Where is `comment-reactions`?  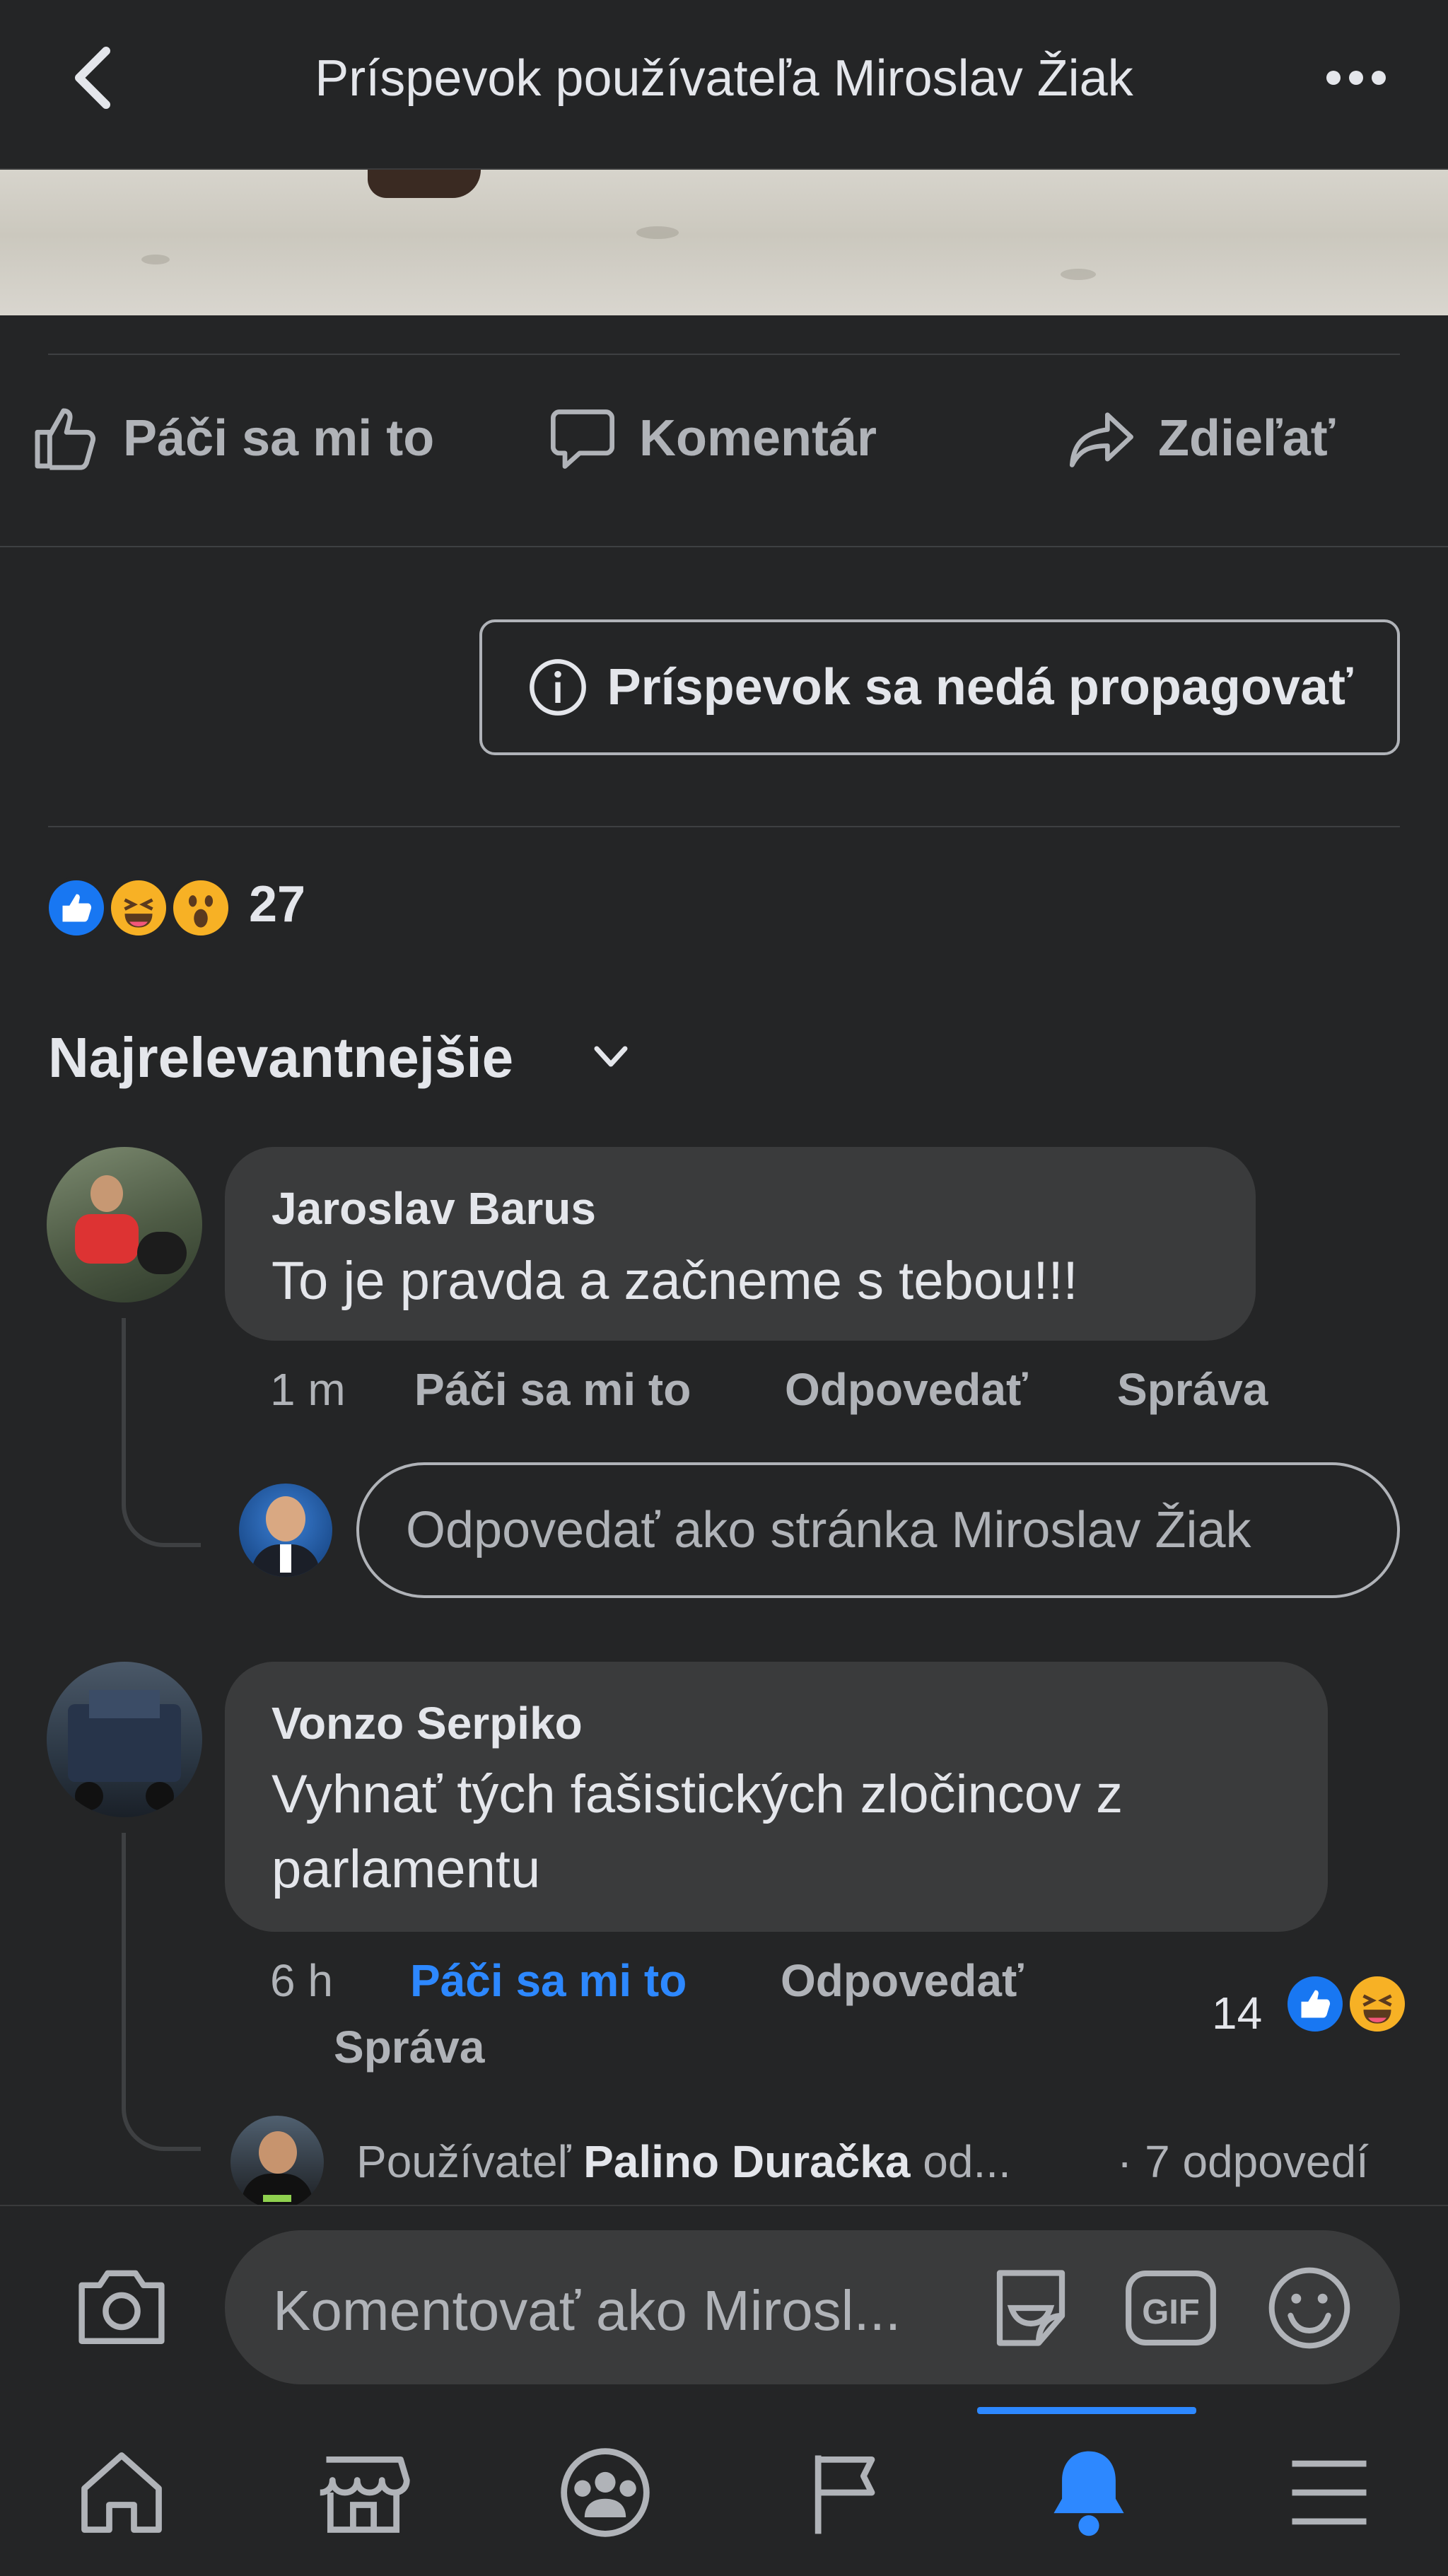 comment-reactions is located at coordinates (1347, 2005).